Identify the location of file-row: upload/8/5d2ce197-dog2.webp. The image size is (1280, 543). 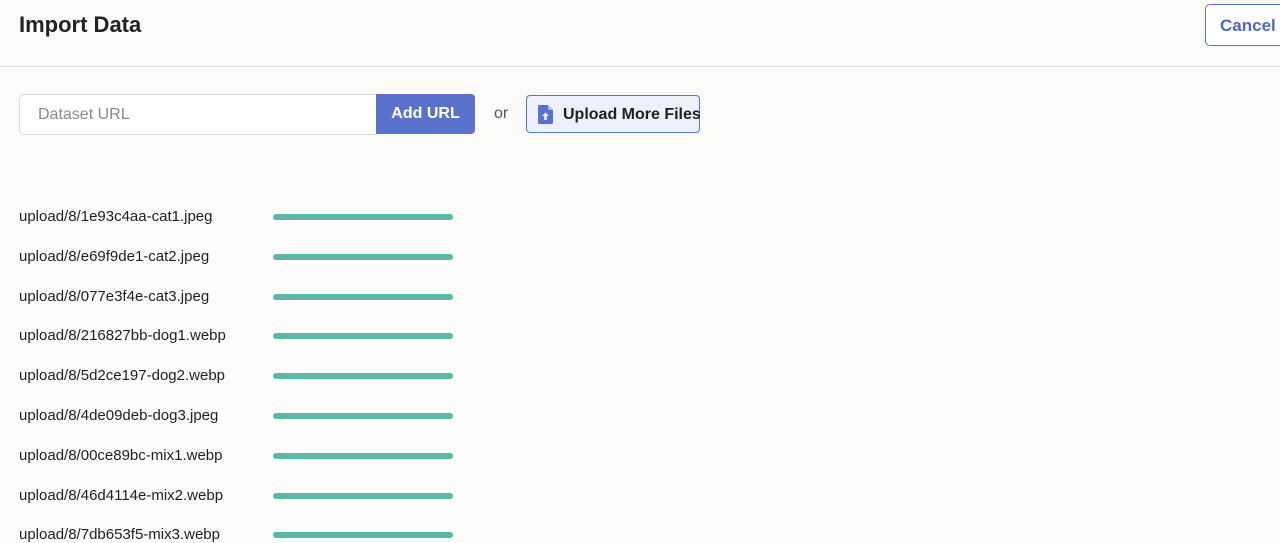
(640, 357).